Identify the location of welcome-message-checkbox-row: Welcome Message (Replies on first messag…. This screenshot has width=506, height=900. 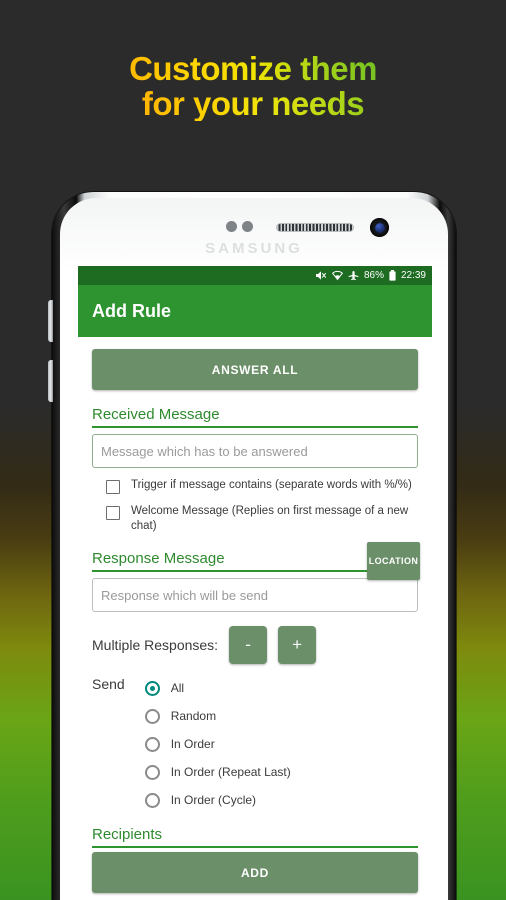
(255, 519).